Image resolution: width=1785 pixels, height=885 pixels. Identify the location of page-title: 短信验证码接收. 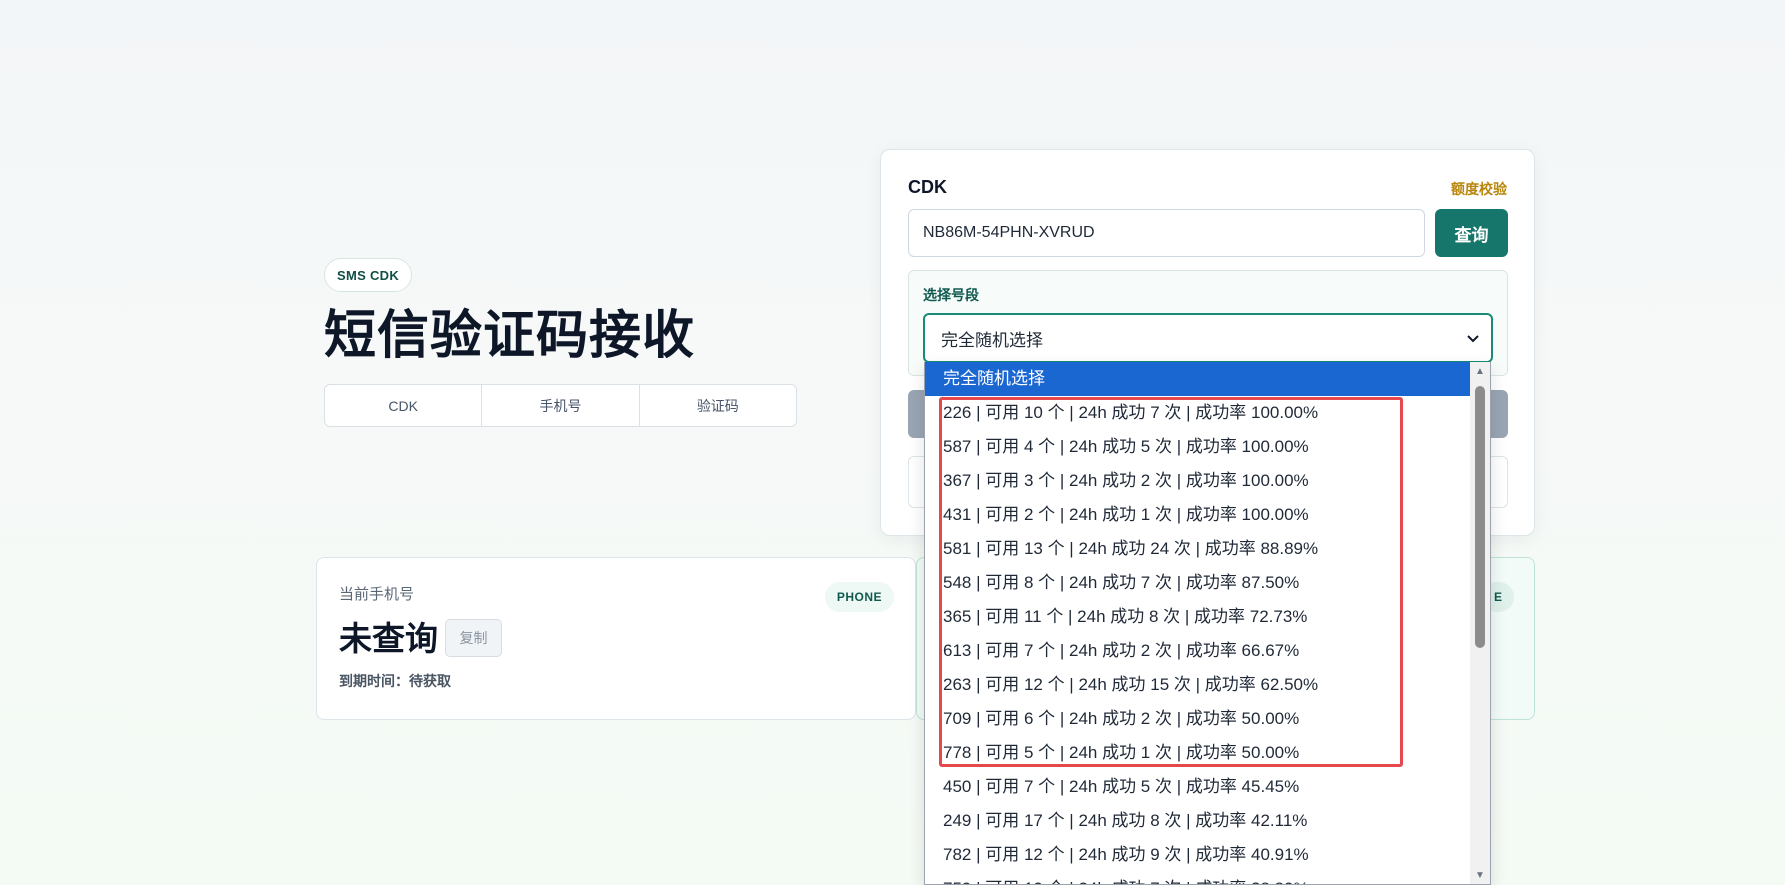
(510, 336).